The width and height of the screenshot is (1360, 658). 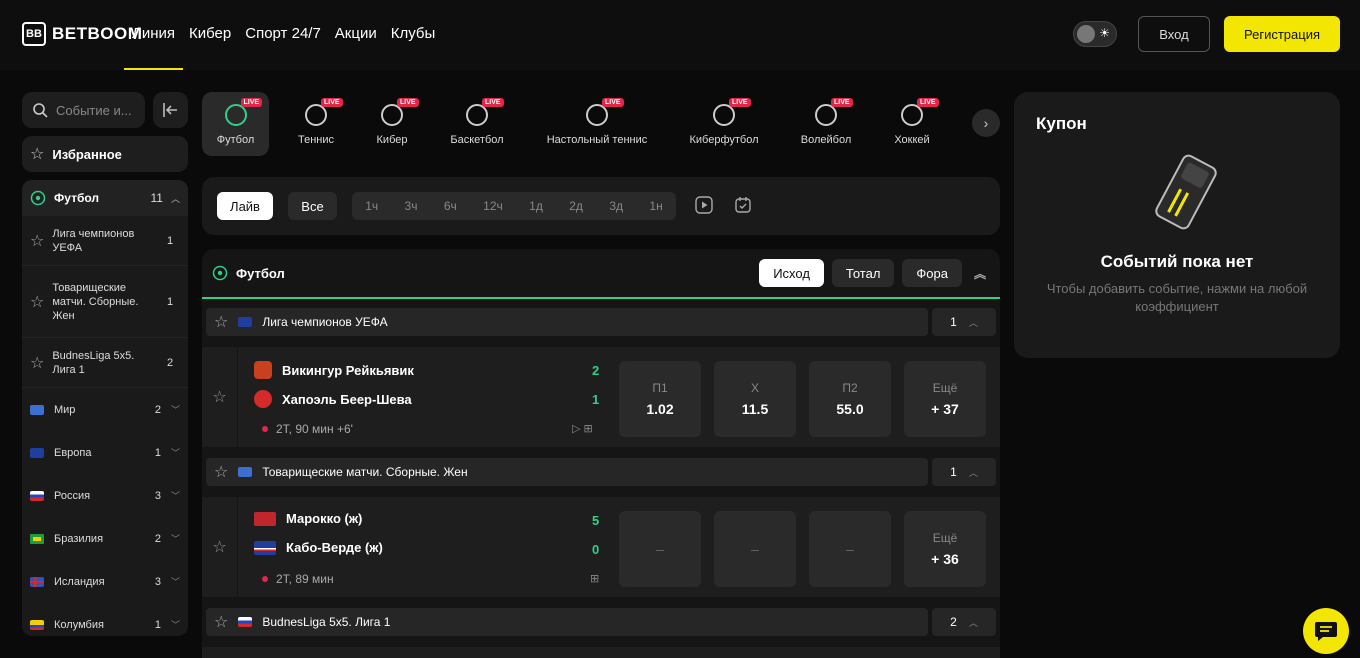 I want to click on time-filter-3h: 3ч, so click(x=411, y=206).